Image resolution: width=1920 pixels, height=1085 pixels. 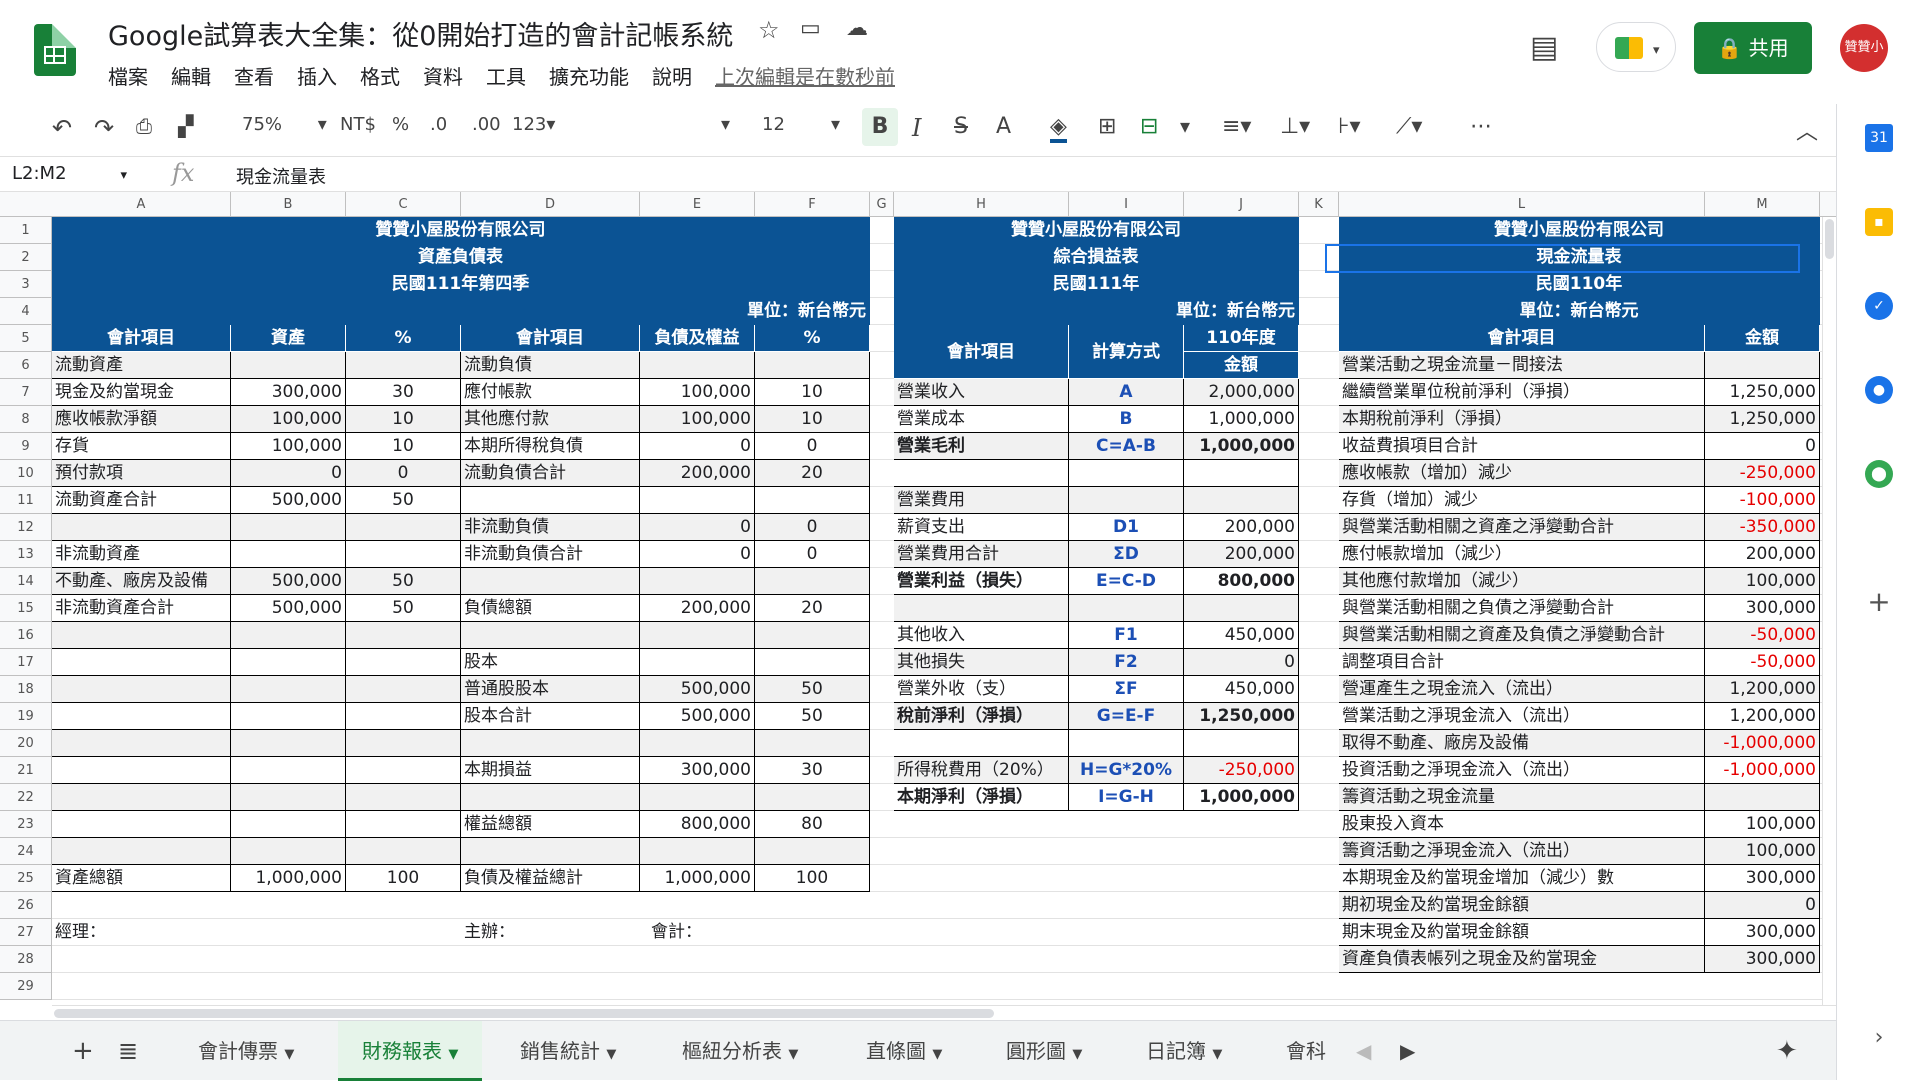 What do you see at coordinates (1762, 419) in the screenshot?
I see `cashflow-amount: 1,250,000` at bounding box center [1762, 419].